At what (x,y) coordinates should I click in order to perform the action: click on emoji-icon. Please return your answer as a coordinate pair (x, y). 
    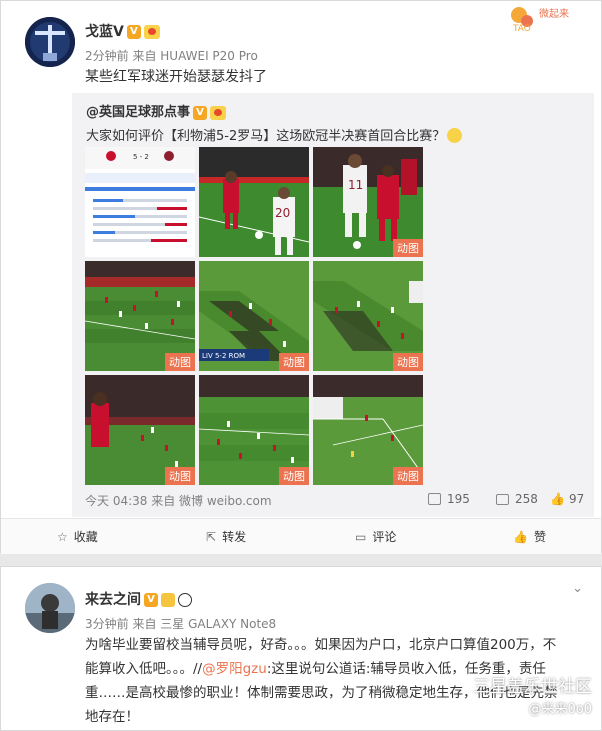
    Looking at the image, I should click on (455, 135).